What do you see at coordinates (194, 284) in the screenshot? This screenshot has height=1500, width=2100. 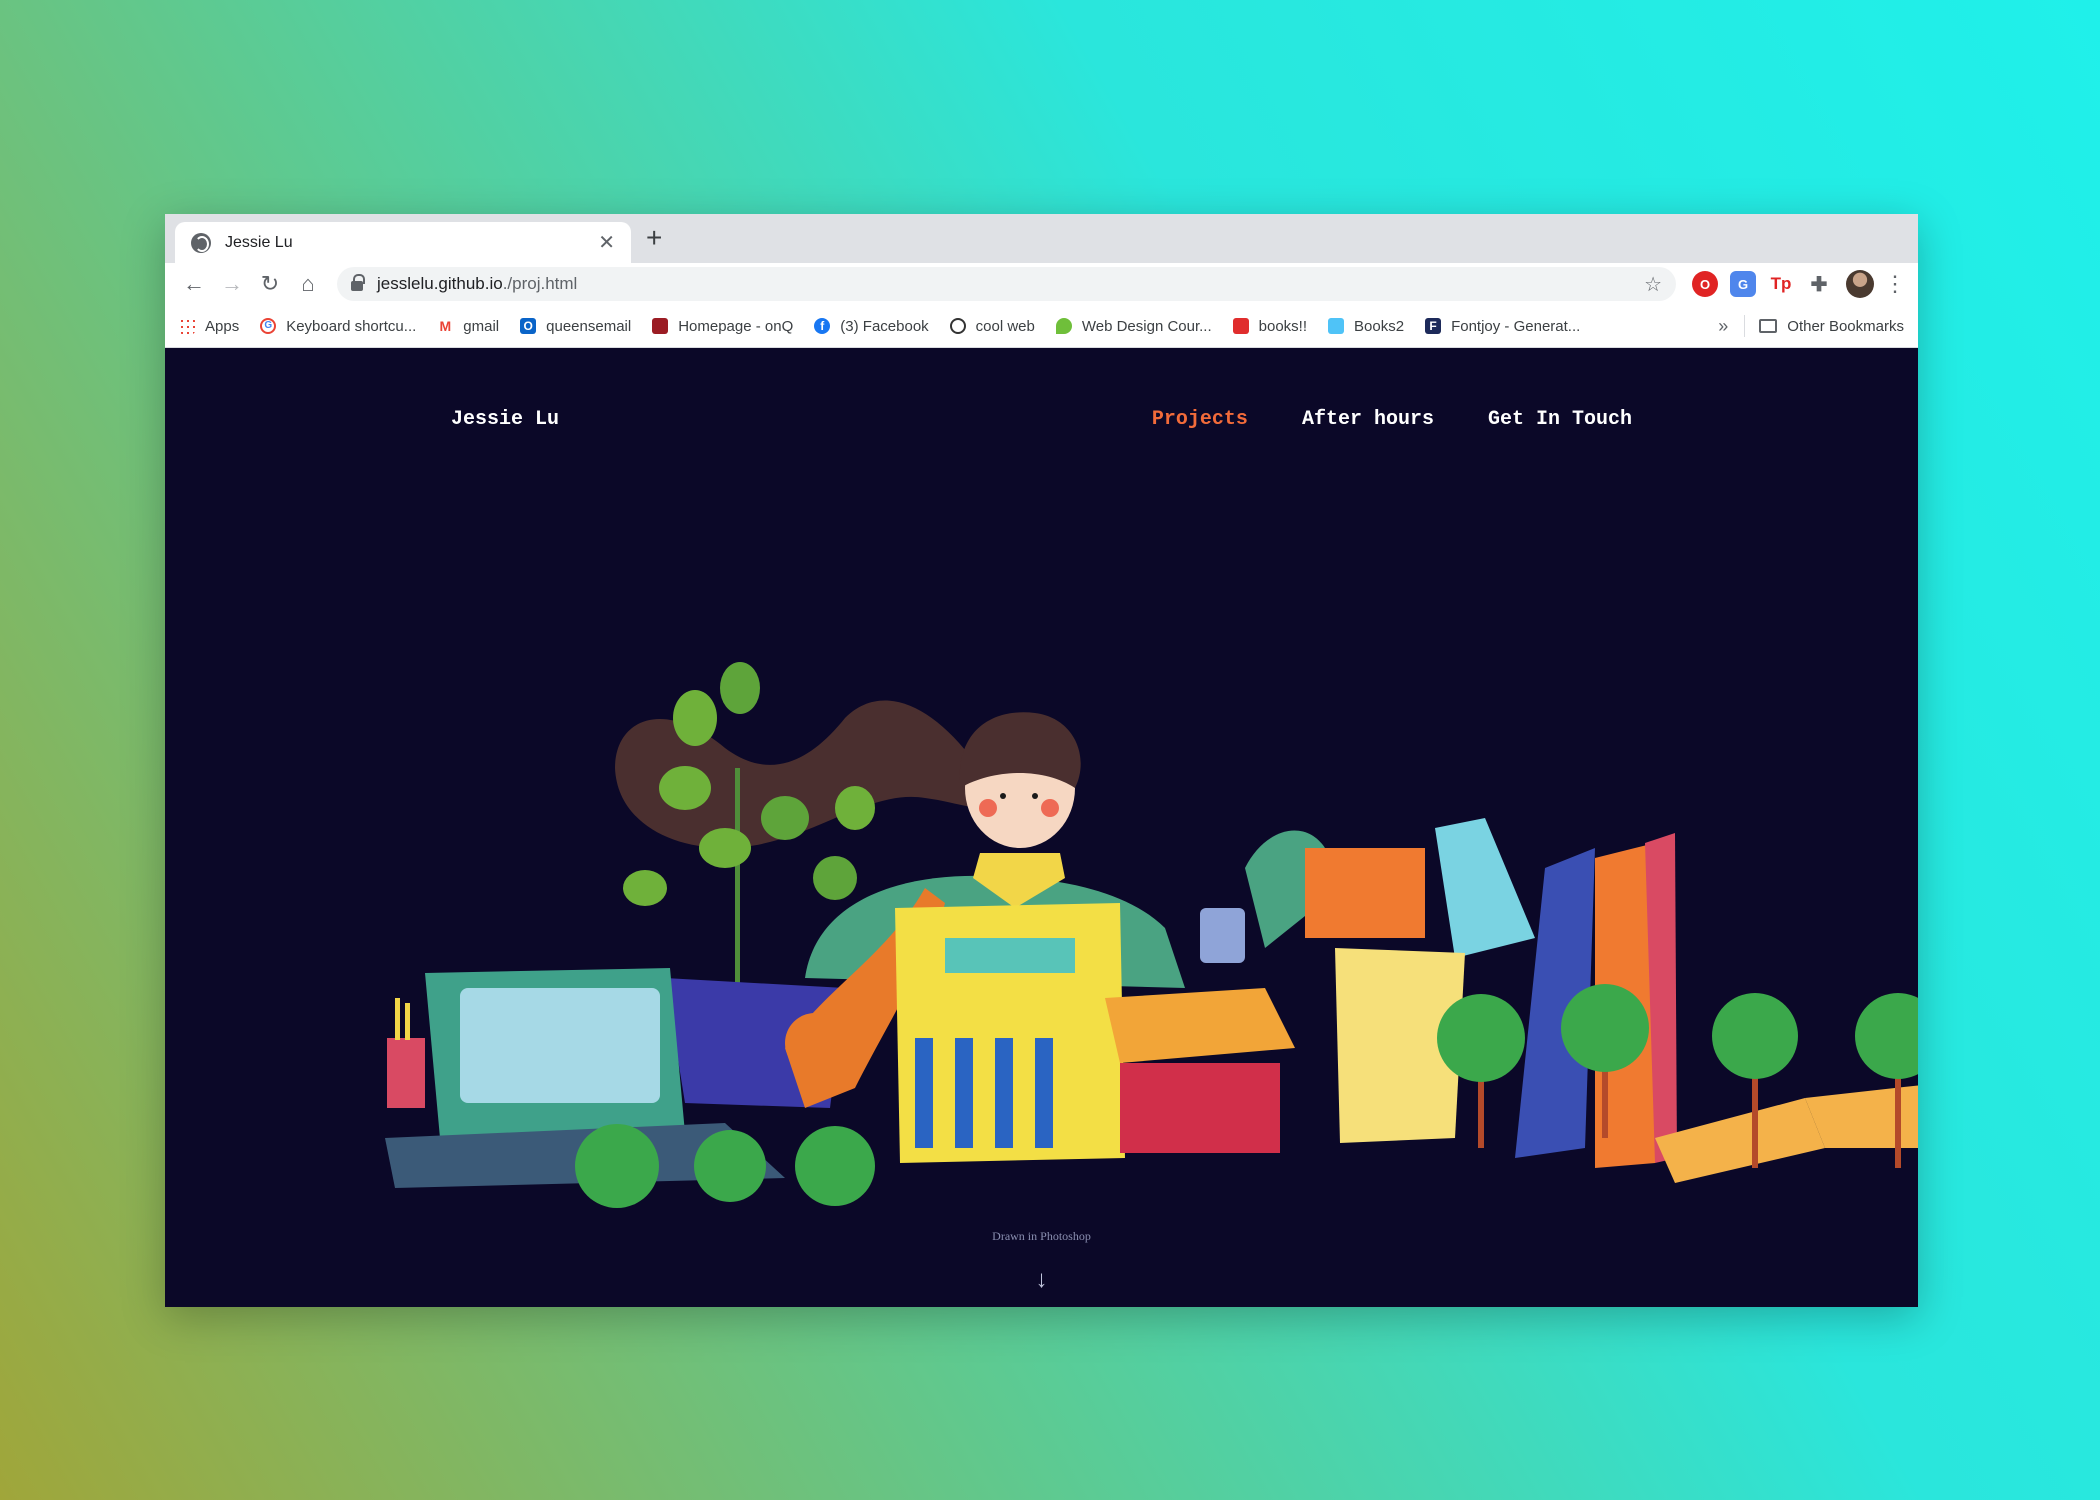 I see `back-button: ←` at bounding box center [194, 284].